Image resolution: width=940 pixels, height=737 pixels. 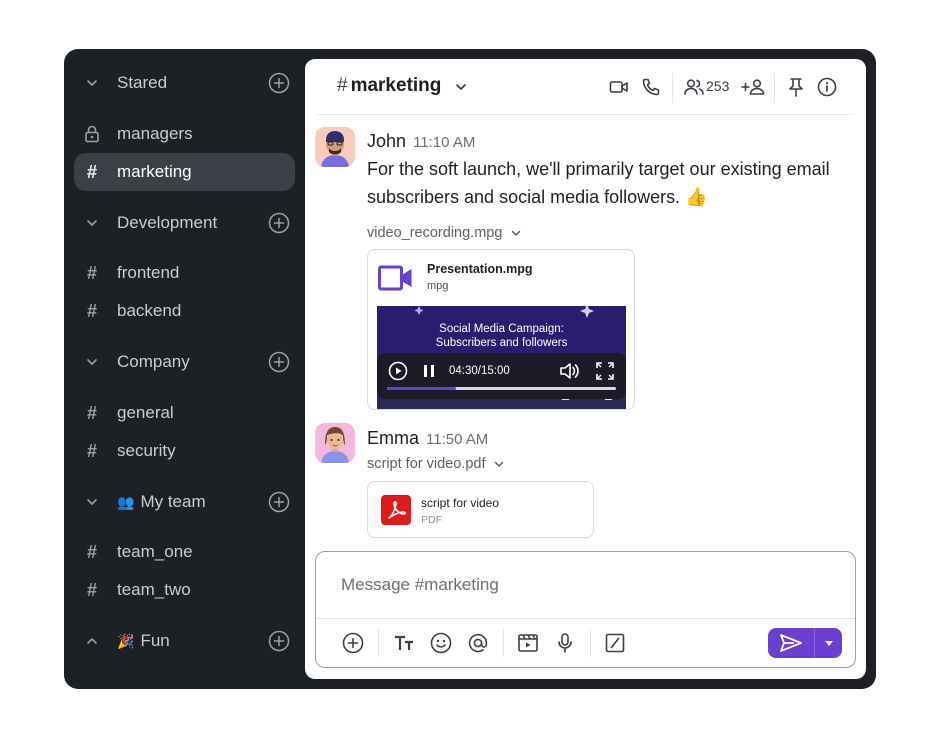 What do you see at coordinates (501, 376) in the screenshot?
I see `video-controls: 04:30/15:00` at bounding box center [501, 376].